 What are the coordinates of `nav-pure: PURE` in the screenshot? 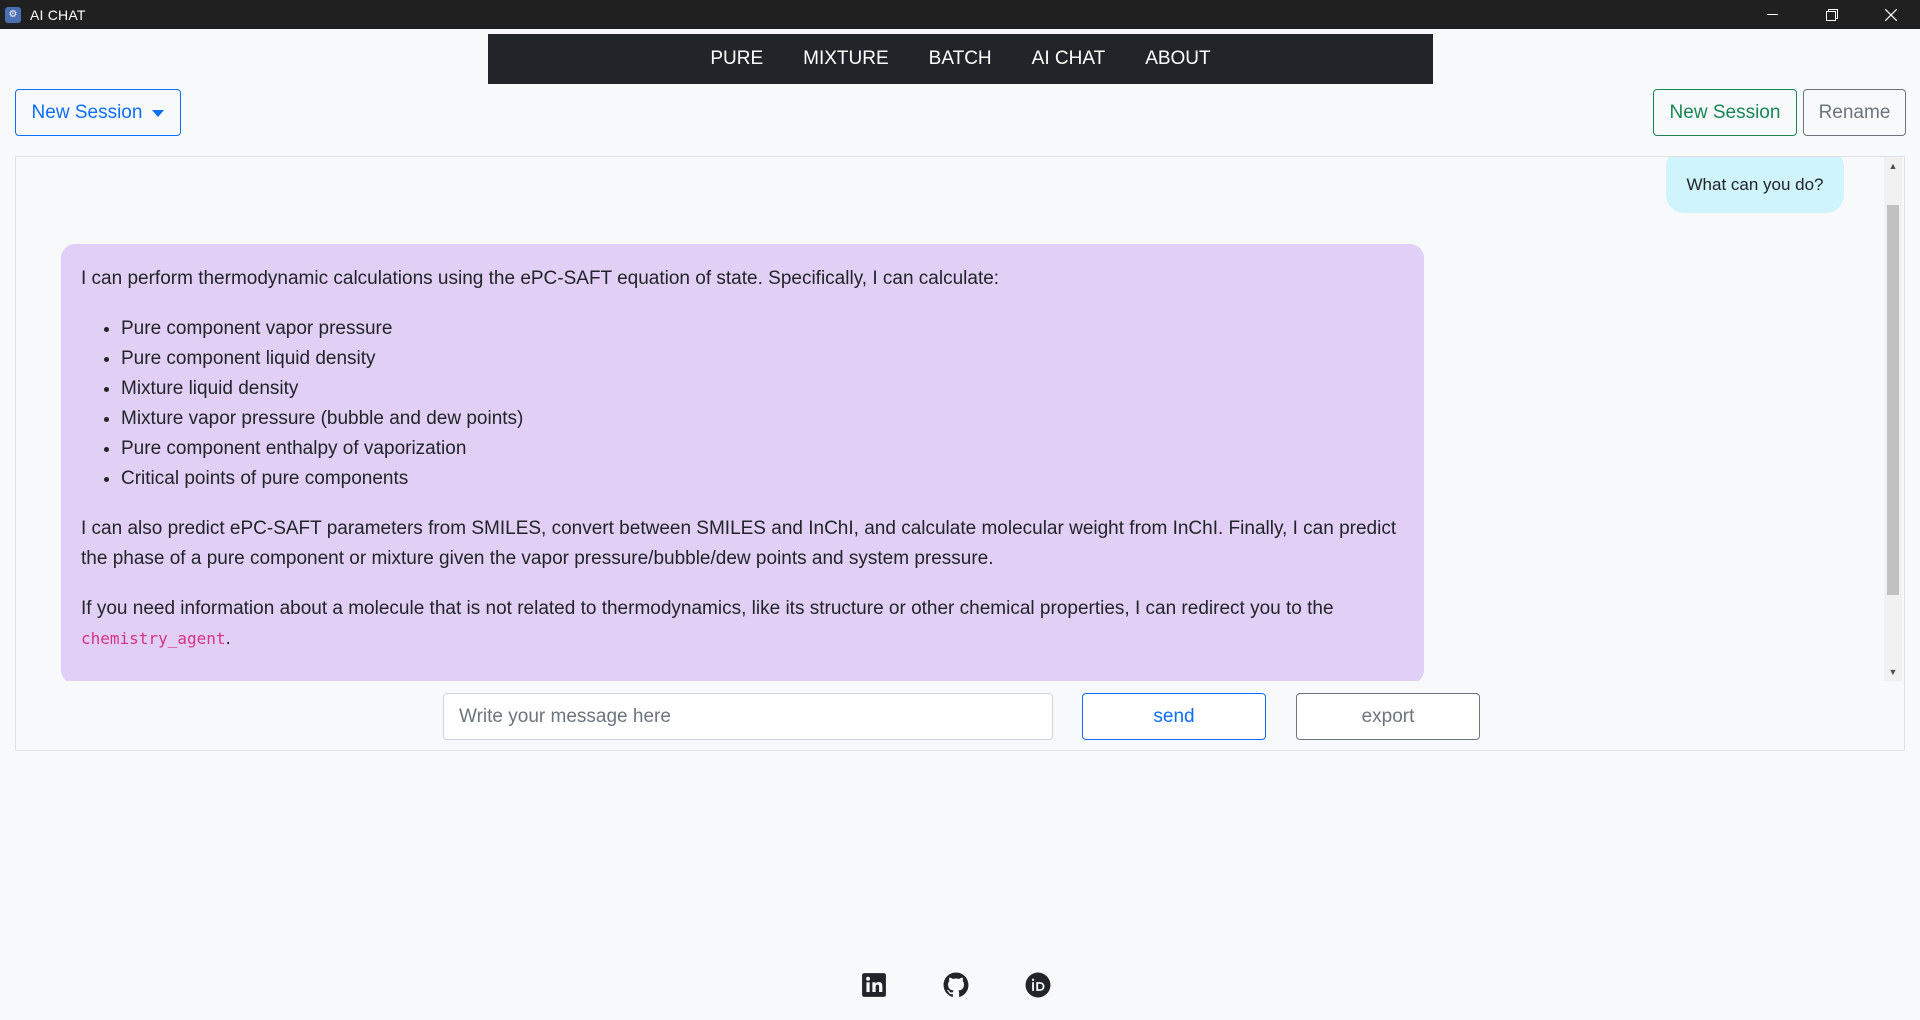 It's located at (736, 59).